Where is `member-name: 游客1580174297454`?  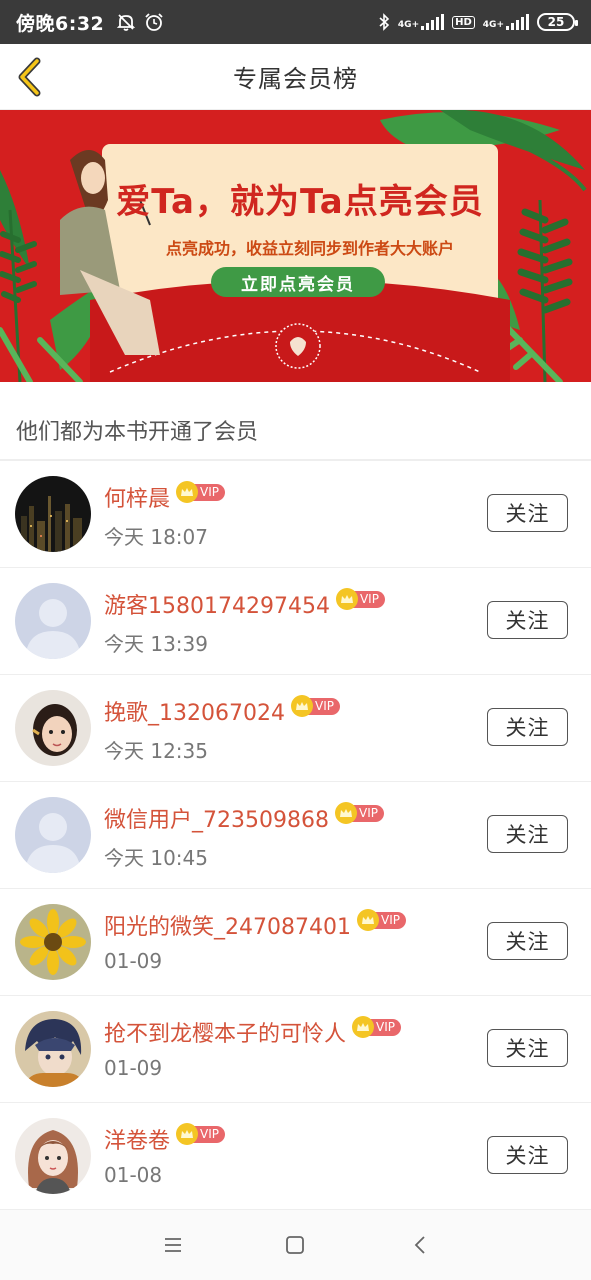
member-name: 游客1580174297454 is located at coordinates (217, 604).